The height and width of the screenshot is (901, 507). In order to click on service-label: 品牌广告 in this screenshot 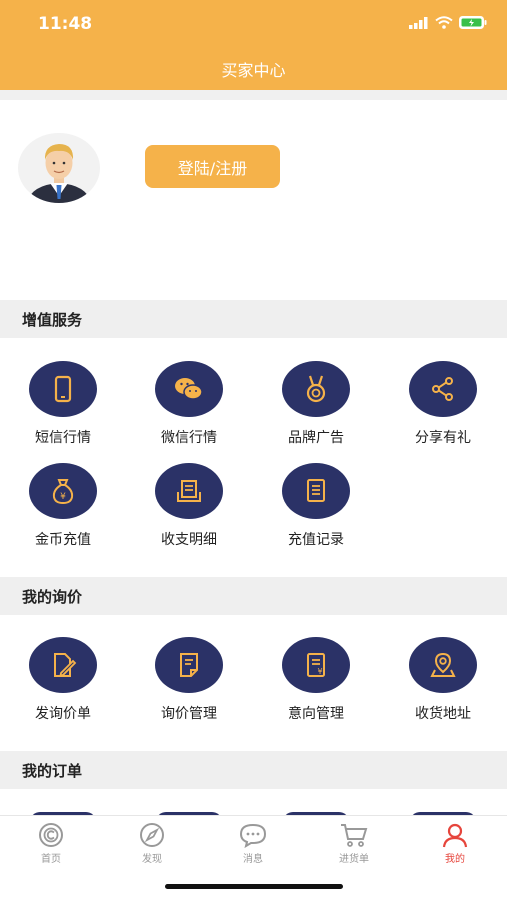, I will do `click(316, 438)`.